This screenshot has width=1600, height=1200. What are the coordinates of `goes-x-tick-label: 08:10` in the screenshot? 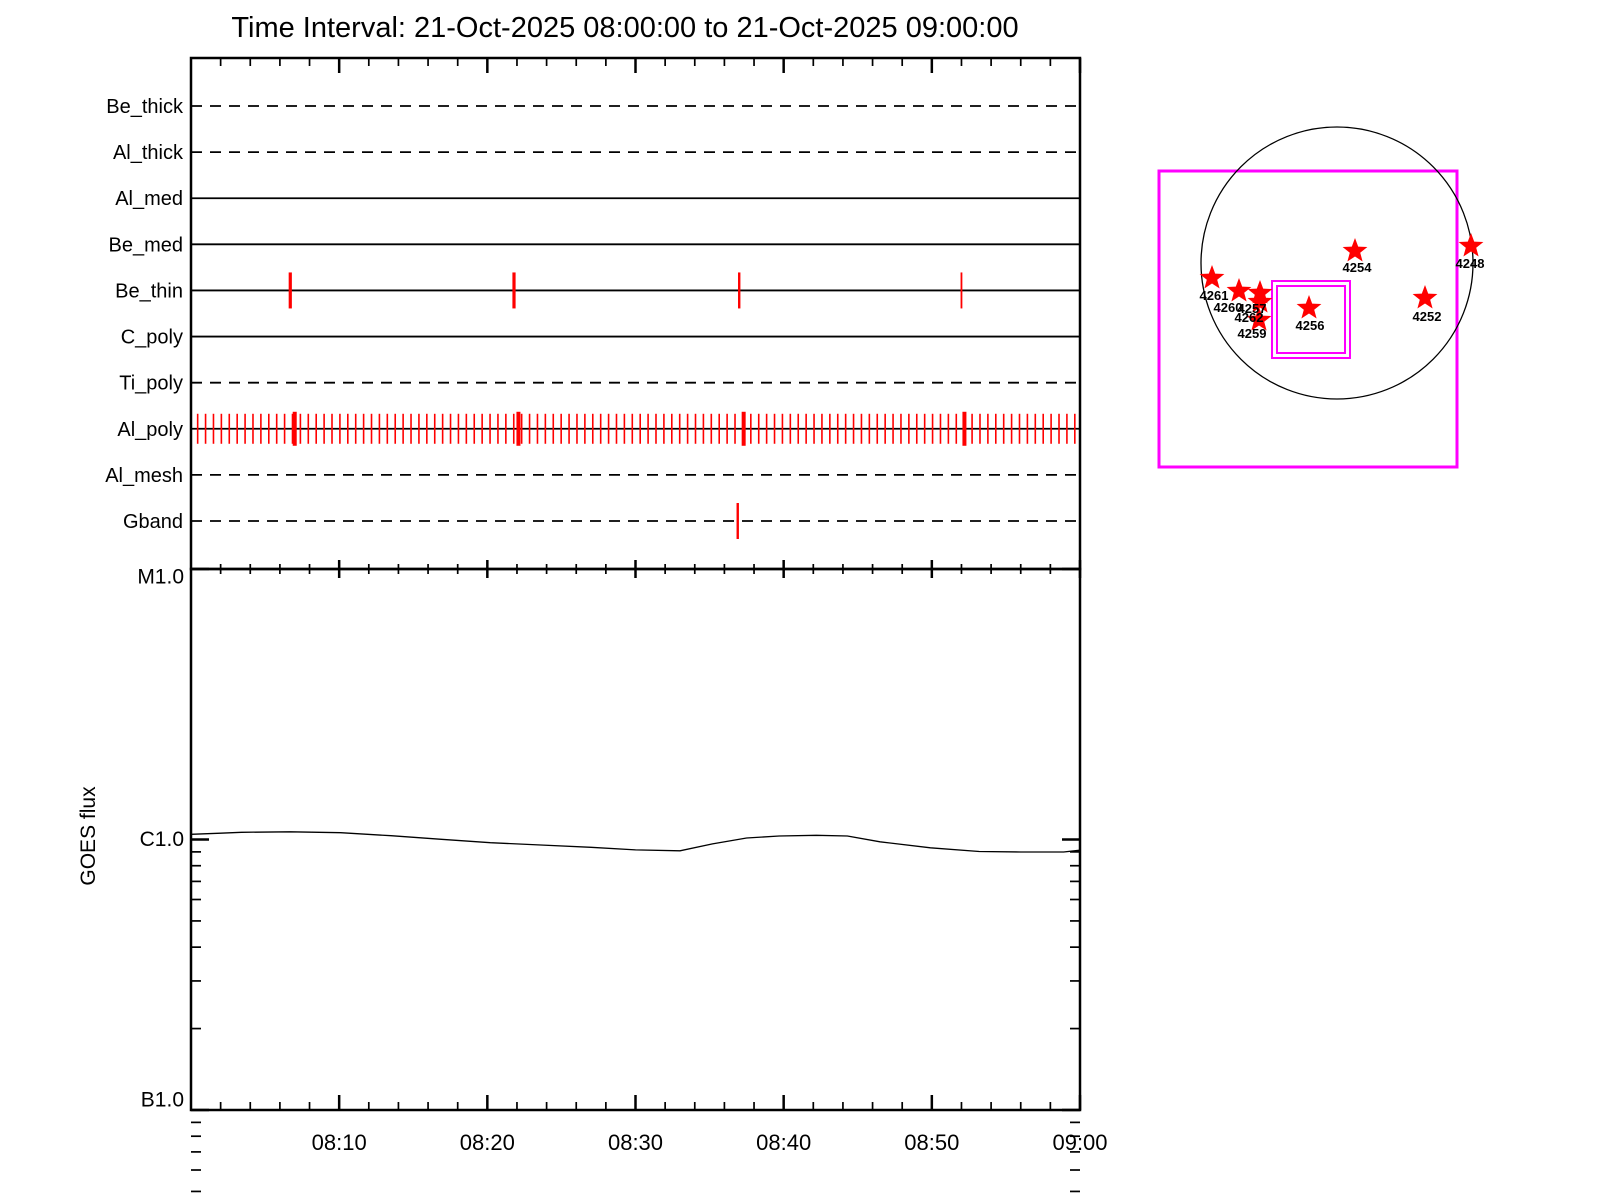 It's located at (339, 1142).